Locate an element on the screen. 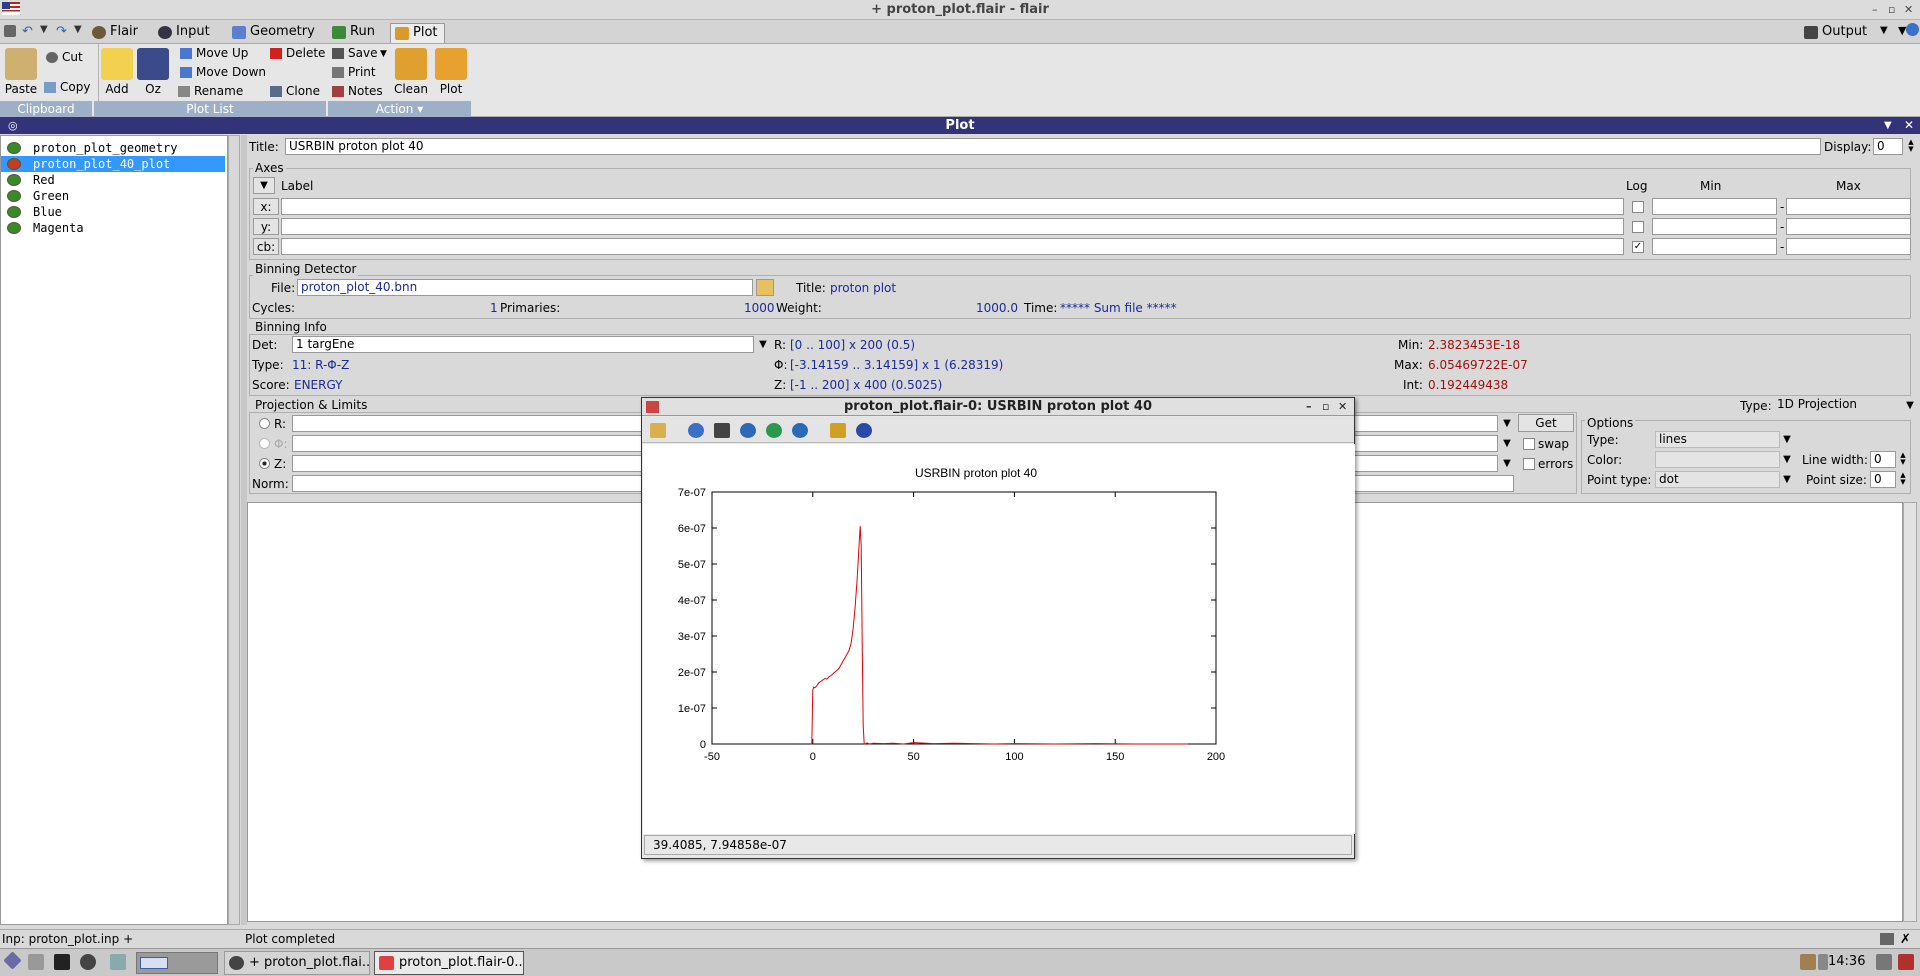 This screenshot has height=976, width=1920. opt-color-select is located at coordinates (1717, 459).